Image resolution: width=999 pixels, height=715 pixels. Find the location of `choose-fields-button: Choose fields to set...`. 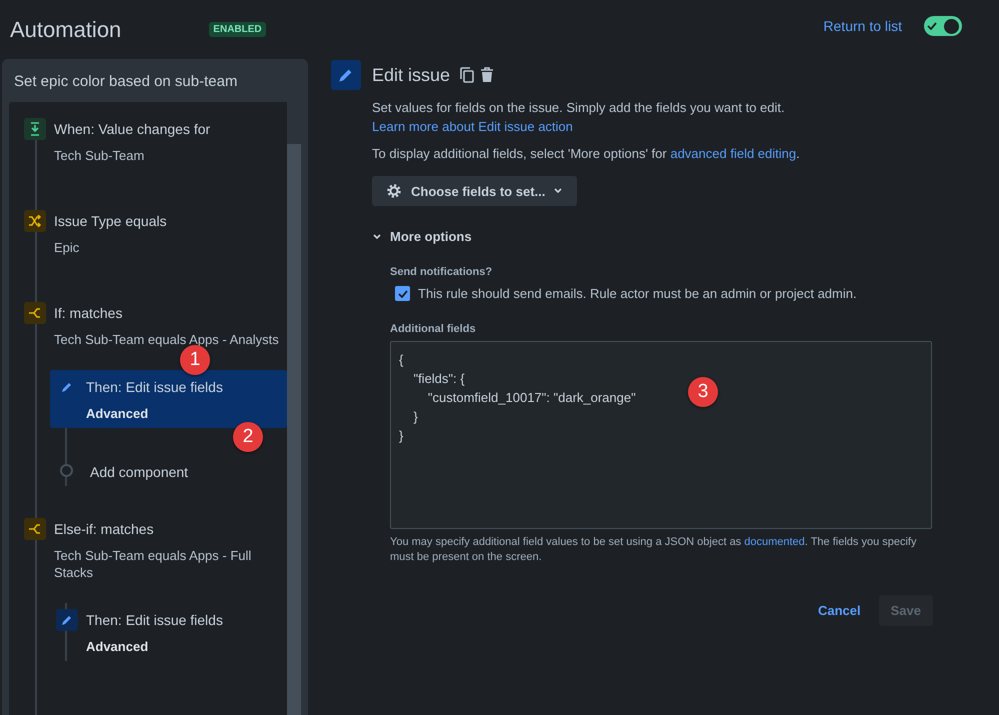

choose-fields-button: Choose fields to set... is located at coordinates (475, 191).